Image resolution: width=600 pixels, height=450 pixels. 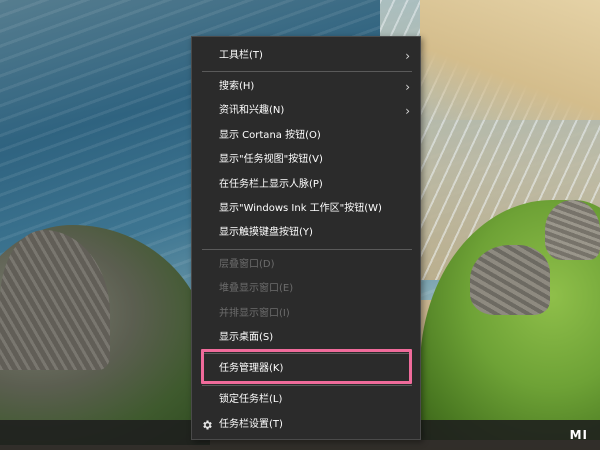 I want to click on menu-item-label: 显示 Cortana 按钮(O), so click(x=270, y=135).